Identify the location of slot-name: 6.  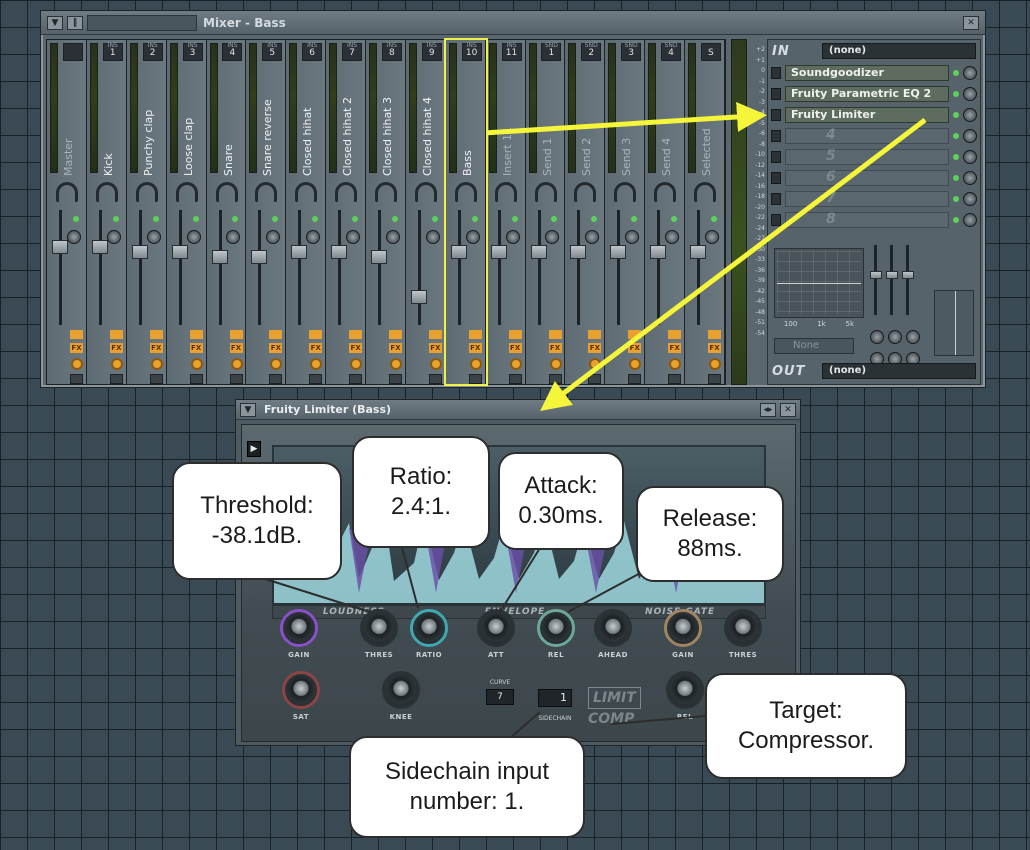
(867, 177).